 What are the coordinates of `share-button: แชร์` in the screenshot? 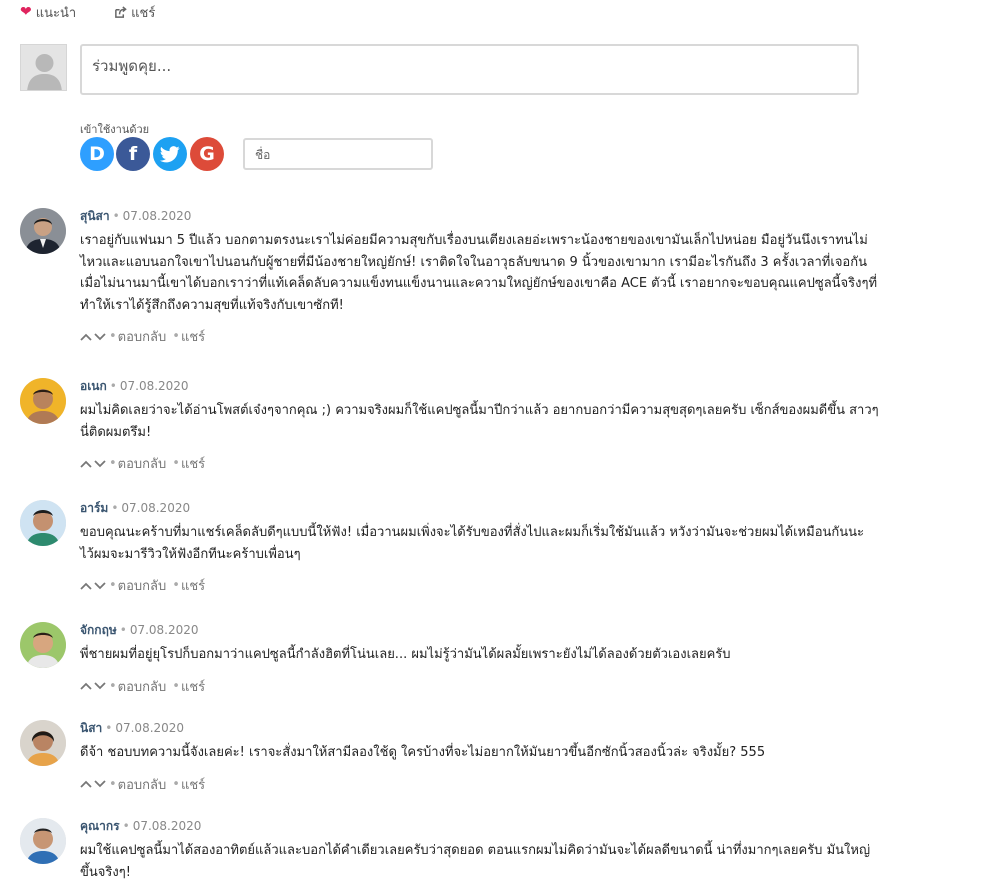 It's located at (134, 12).